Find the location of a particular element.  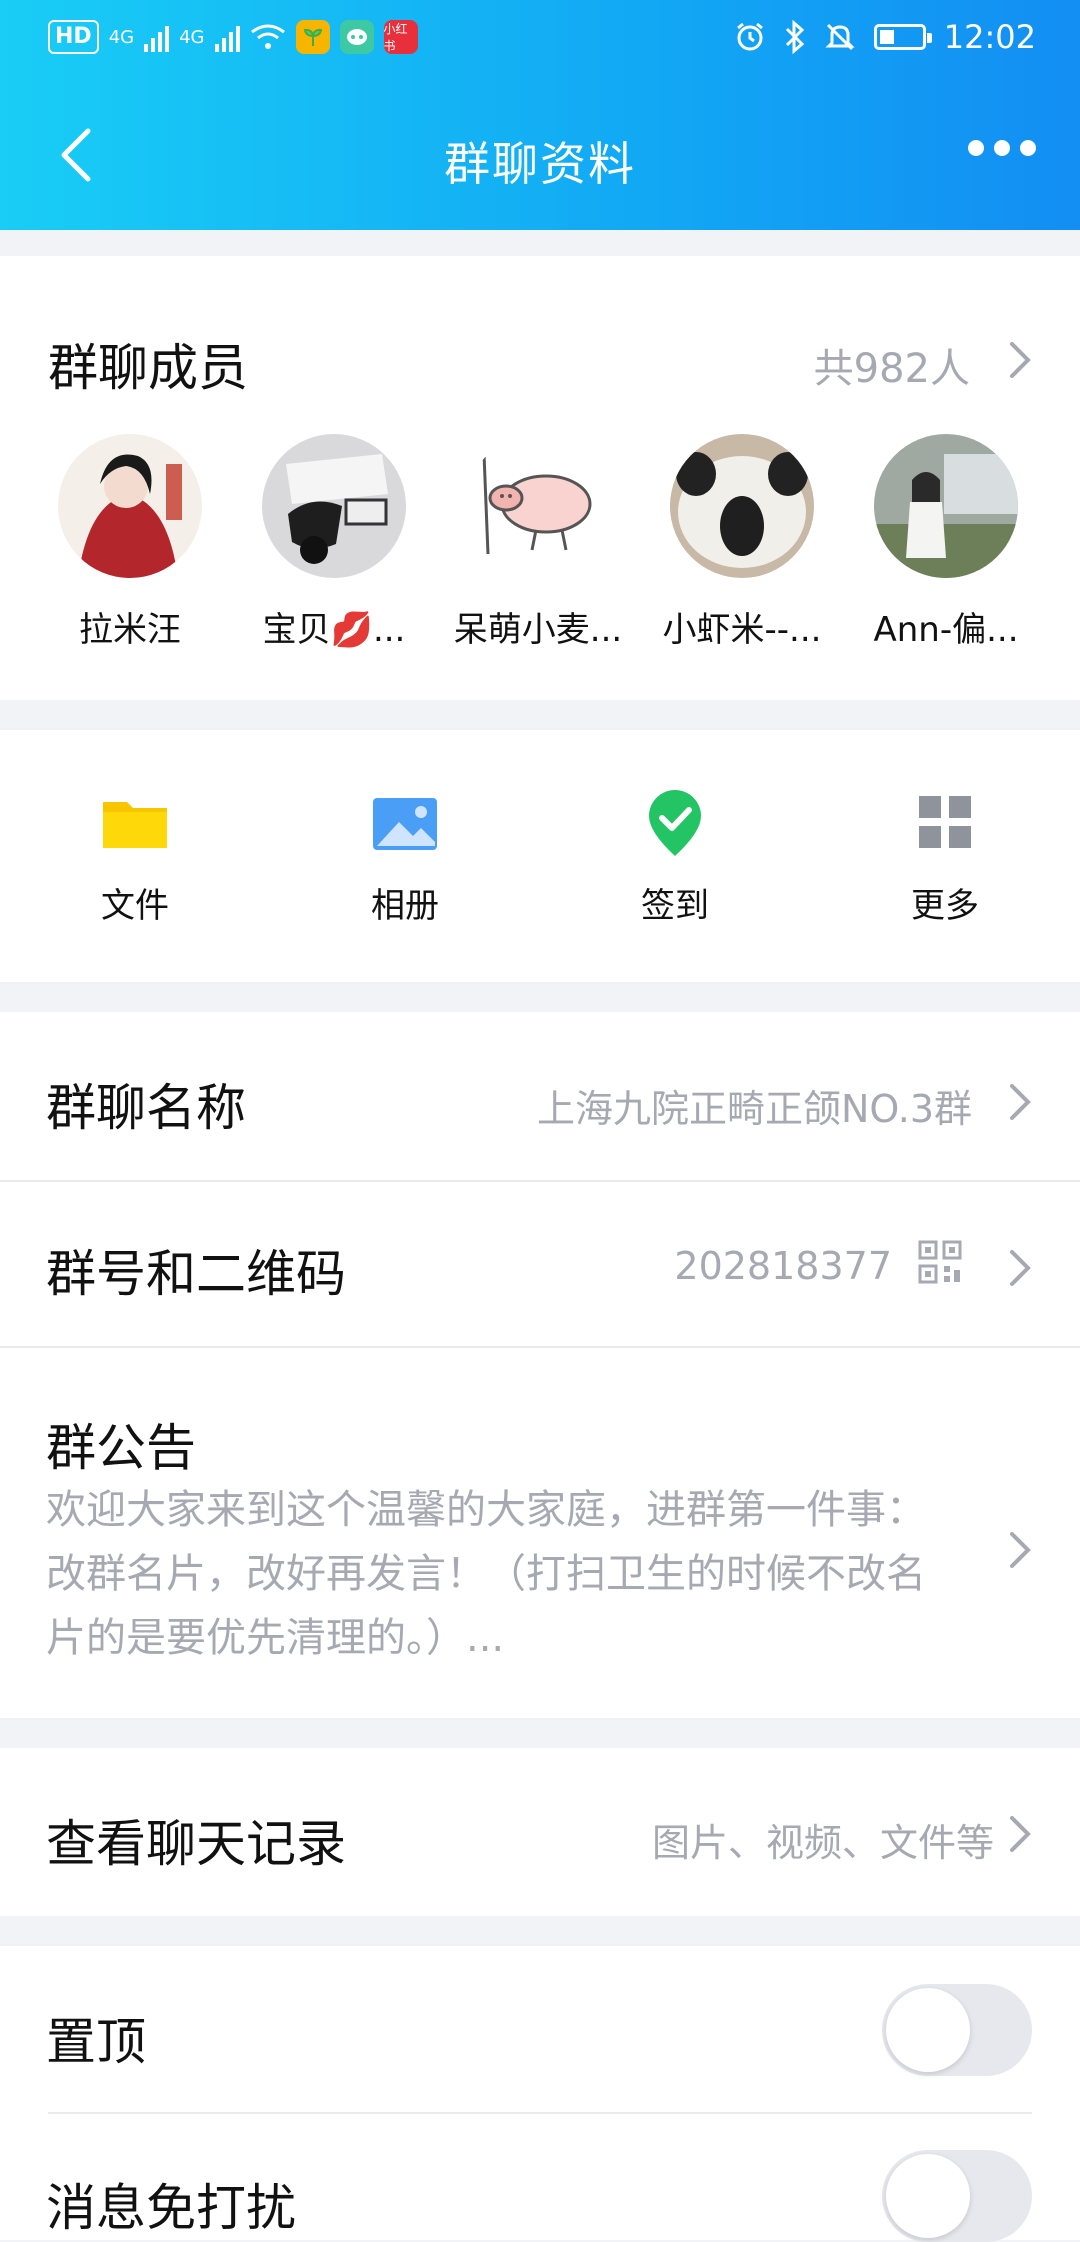

tool-album: 相册 is located at coordinates (405, 856).